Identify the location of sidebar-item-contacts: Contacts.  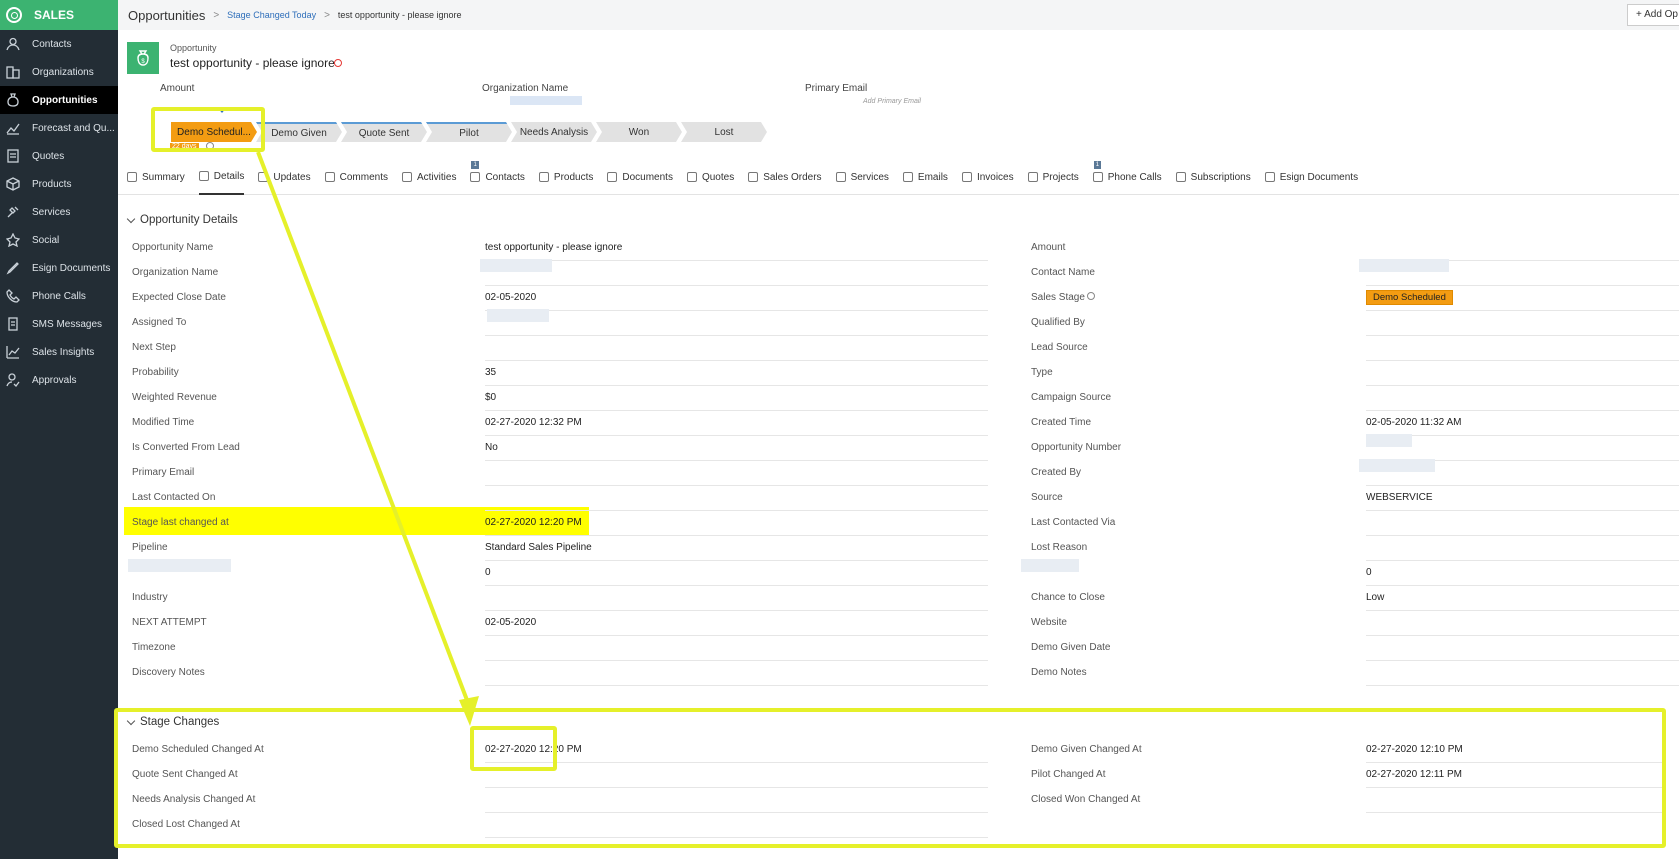
(59, 44).